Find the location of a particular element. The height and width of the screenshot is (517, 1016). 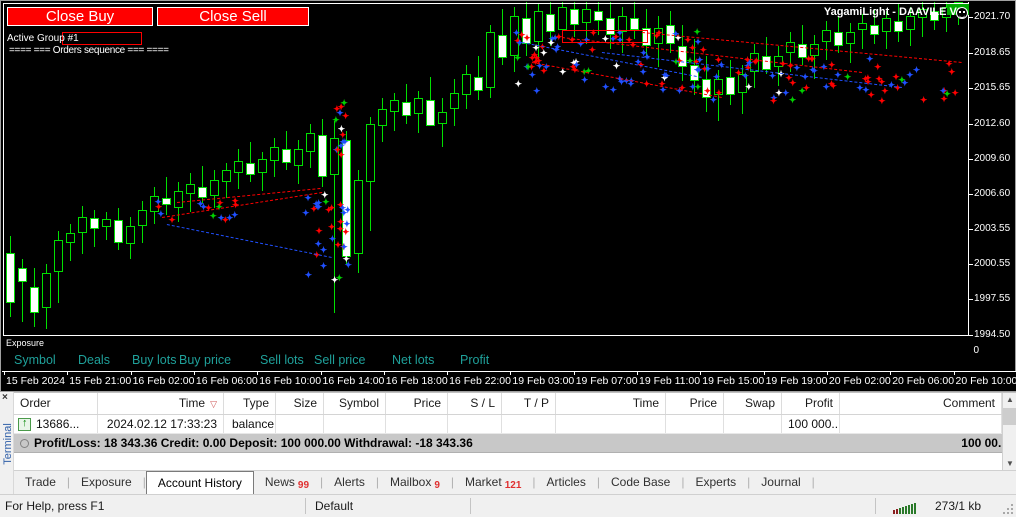

exposure-column-buy-lots: Buy lots is located at coordinates (154, 360).